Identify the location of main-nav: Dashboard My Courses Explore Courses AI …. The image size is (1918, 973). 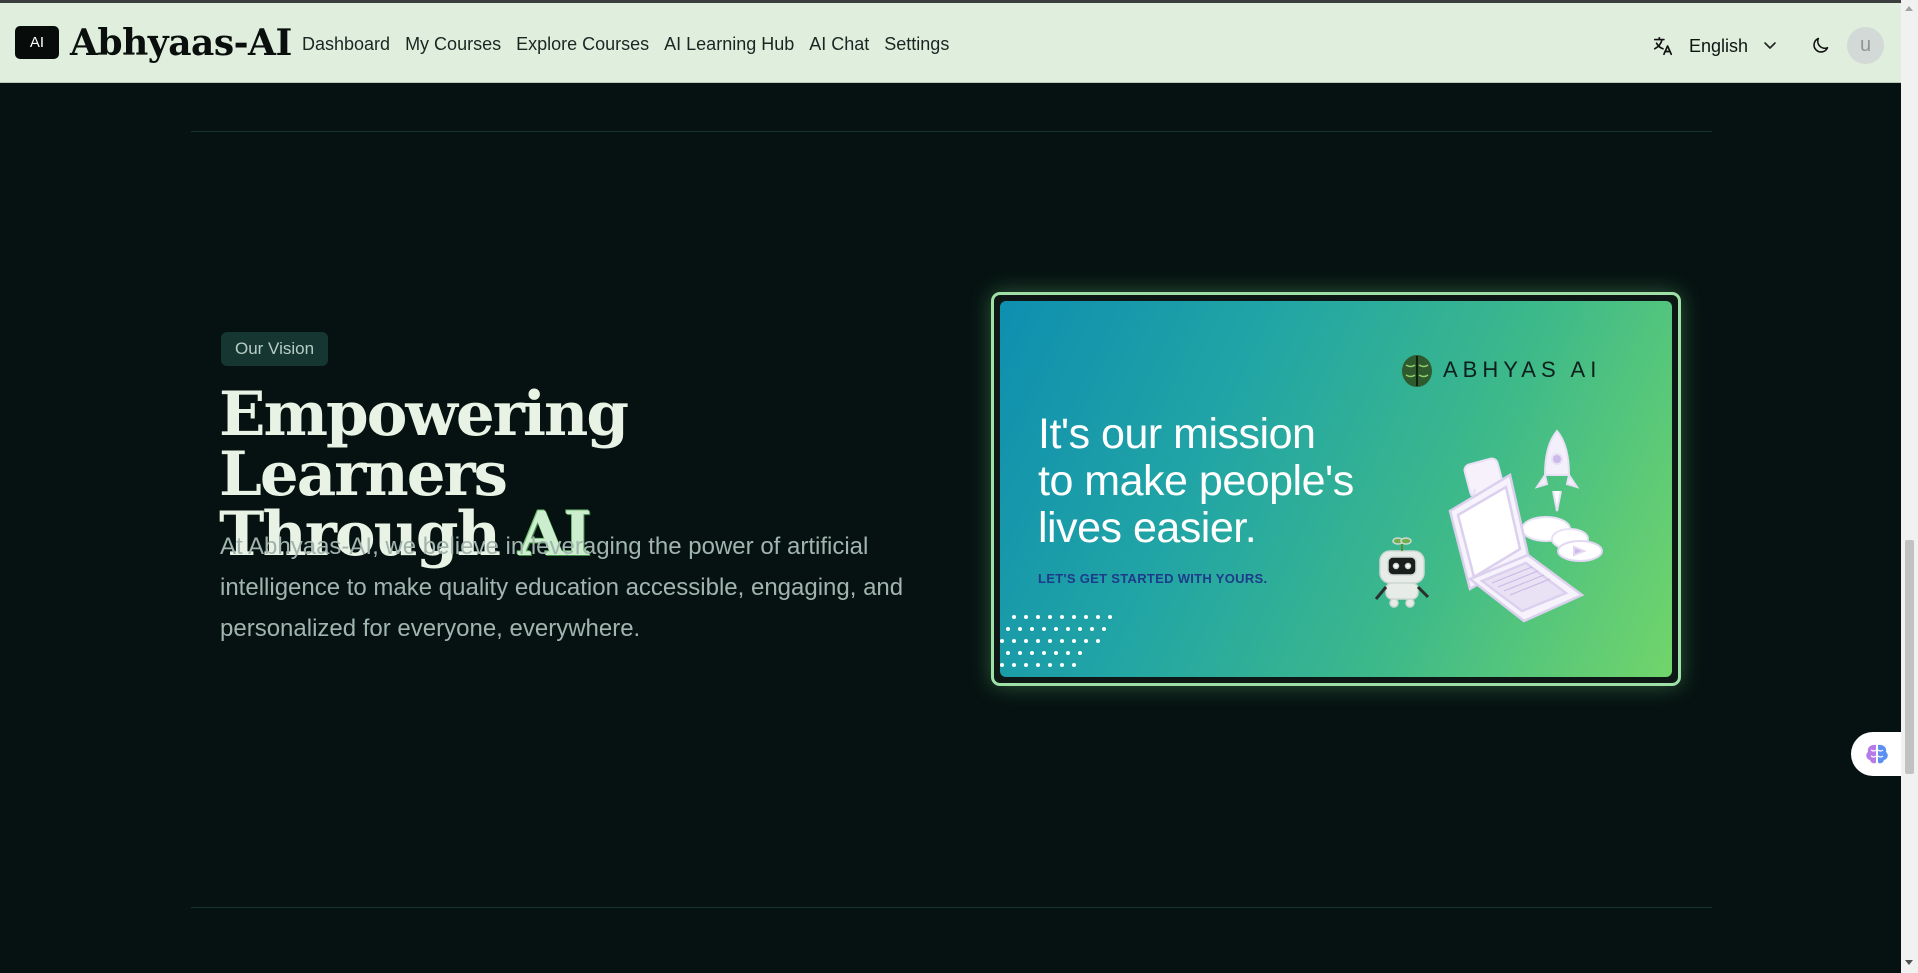
(633, 44).